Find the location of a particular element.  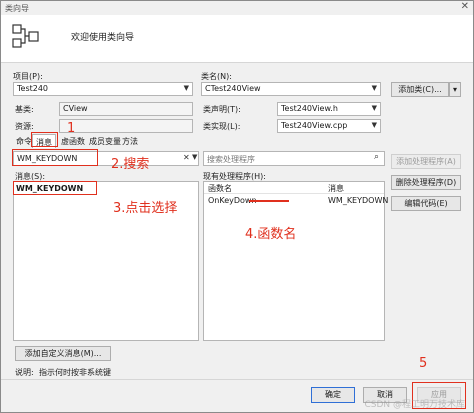

resource-label: 资源: is located at coordinates (24, 126).